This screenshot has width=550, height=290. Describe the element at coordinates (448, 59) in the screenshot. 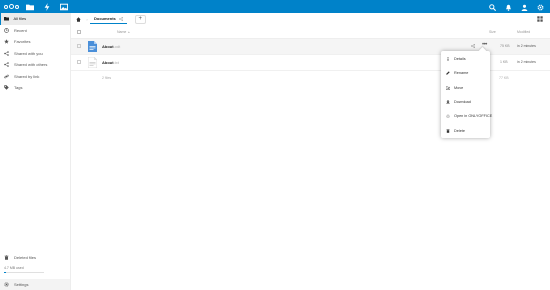

I see `info-icon` at that location.